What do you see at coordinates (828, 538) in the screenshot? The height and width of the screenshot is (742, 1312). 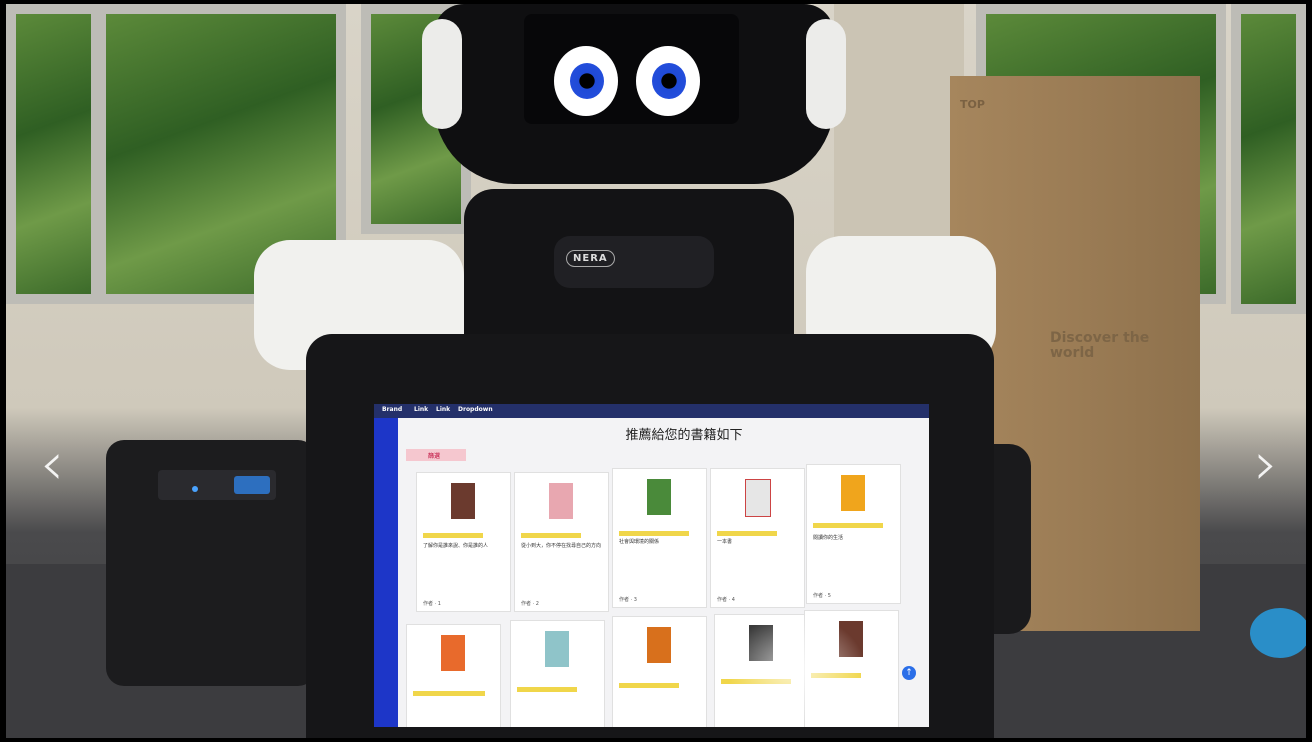 I see `book-description: 閱讀你的生活` at bounding box center [828, 538].